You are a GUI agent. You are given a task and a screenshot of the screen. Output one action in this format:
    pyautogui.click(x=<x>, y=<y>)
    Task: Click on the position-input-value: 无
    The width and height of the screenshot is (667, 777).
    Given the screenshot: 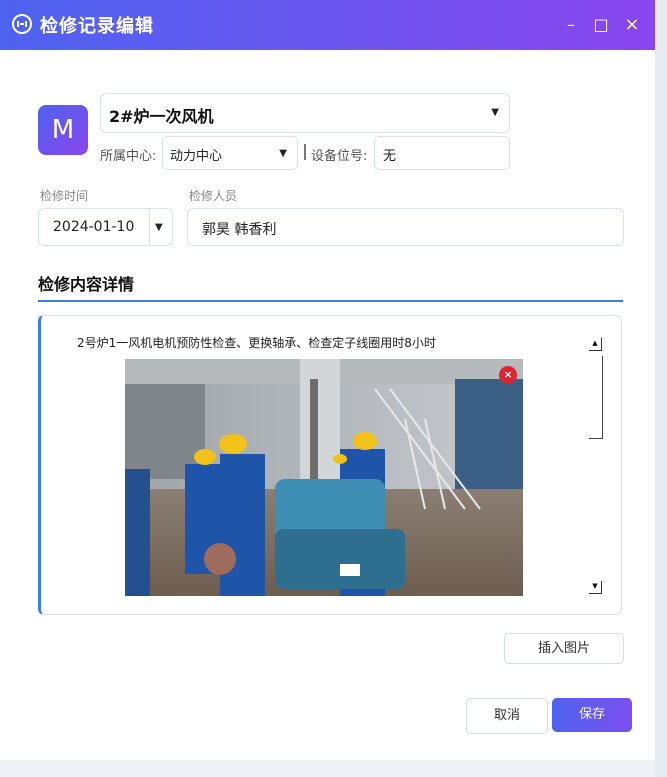 What is the action you would take?
    pyautogui.click(x=390, y=156)
    